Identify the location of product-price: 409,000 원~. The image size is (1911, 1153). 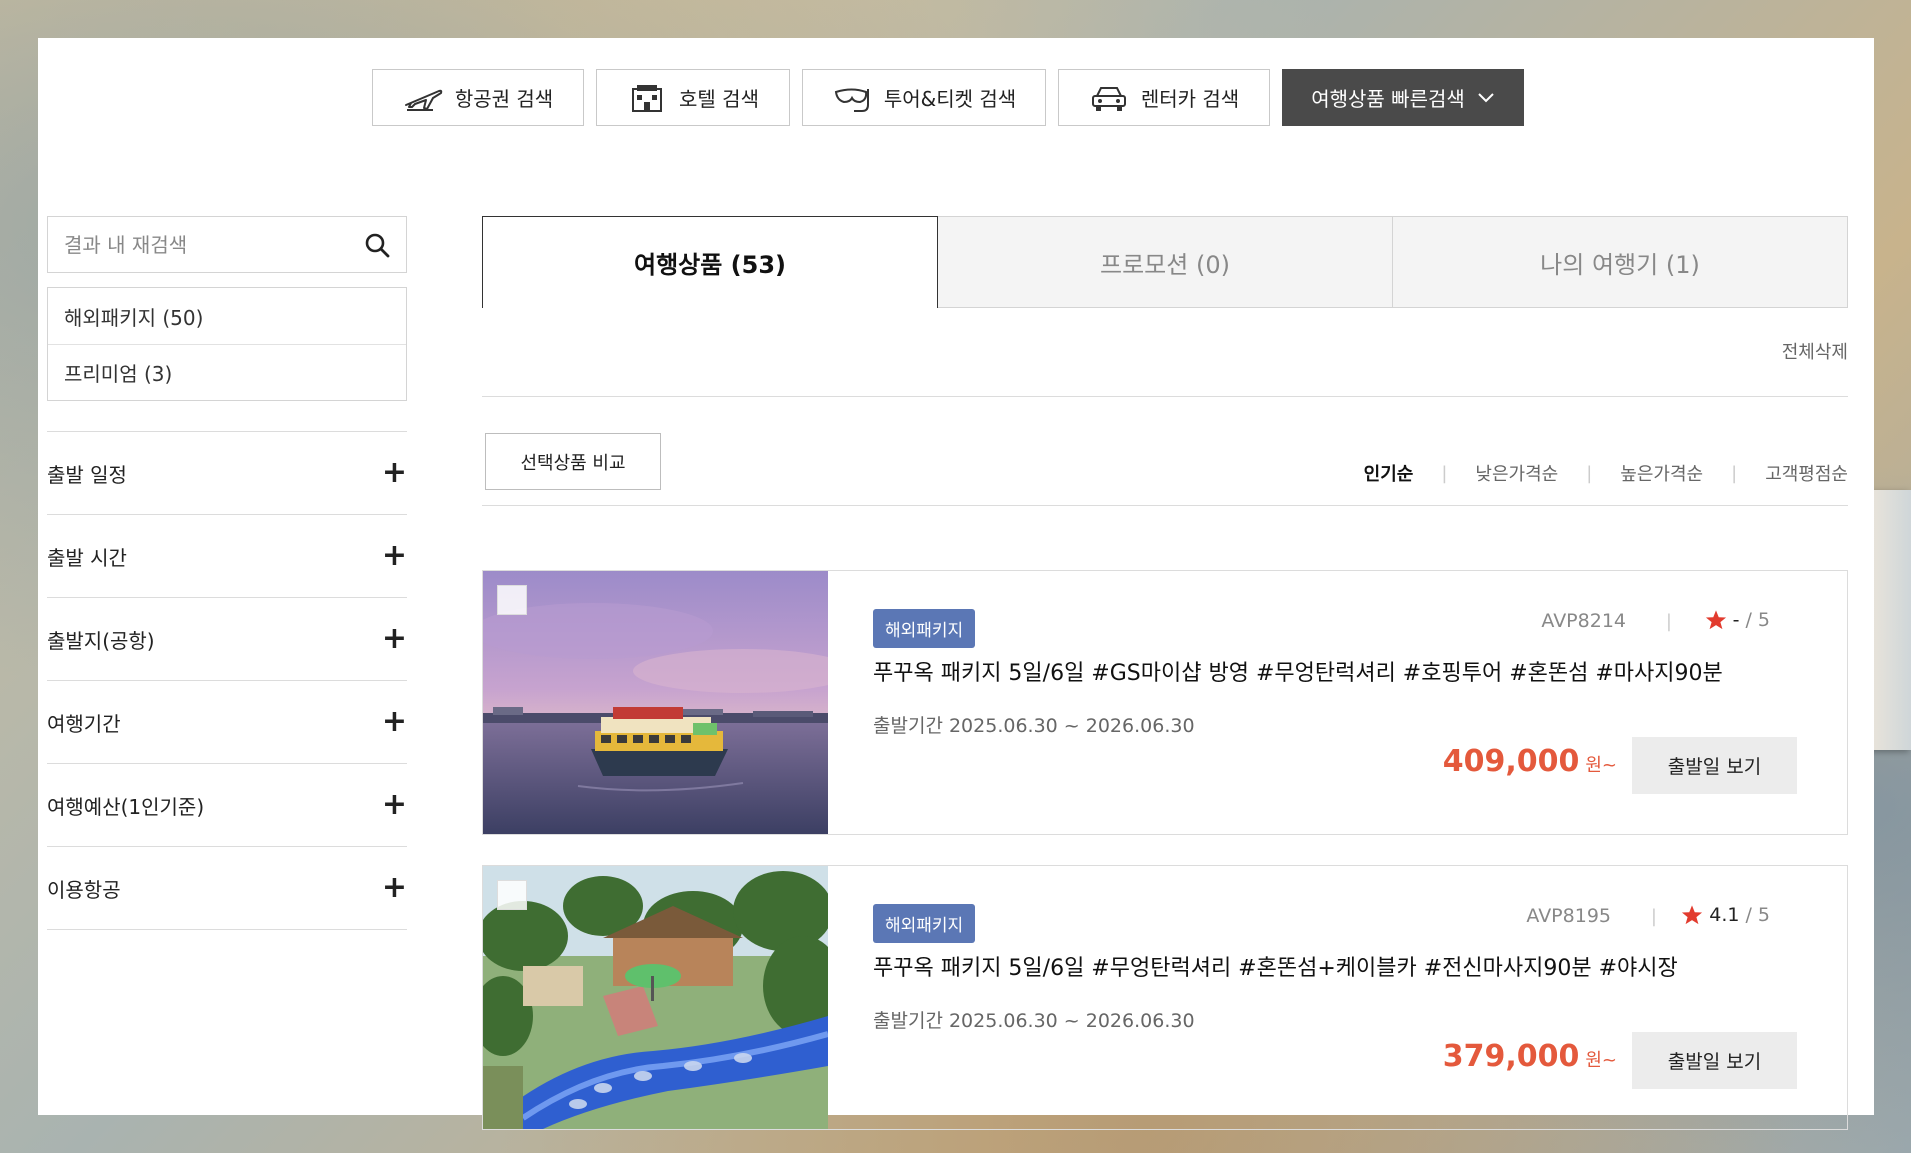
(1530, 761).